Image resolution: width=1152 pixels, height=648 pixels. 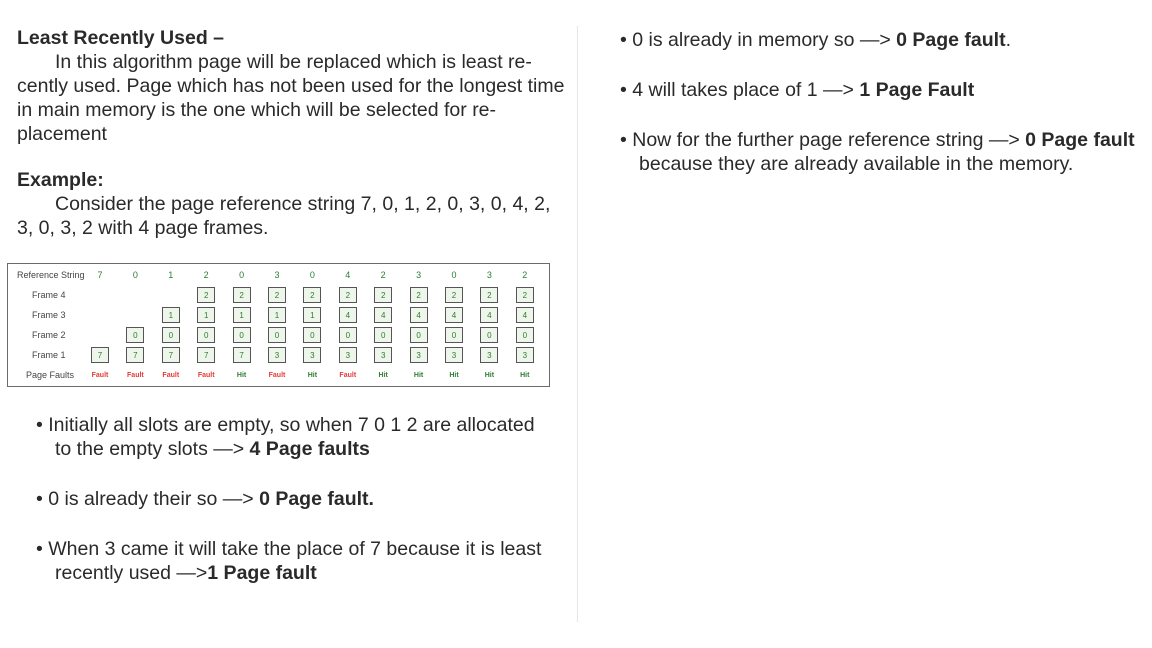 I want to click on reference-string-label: Reference String, so click(x=51, y=275).